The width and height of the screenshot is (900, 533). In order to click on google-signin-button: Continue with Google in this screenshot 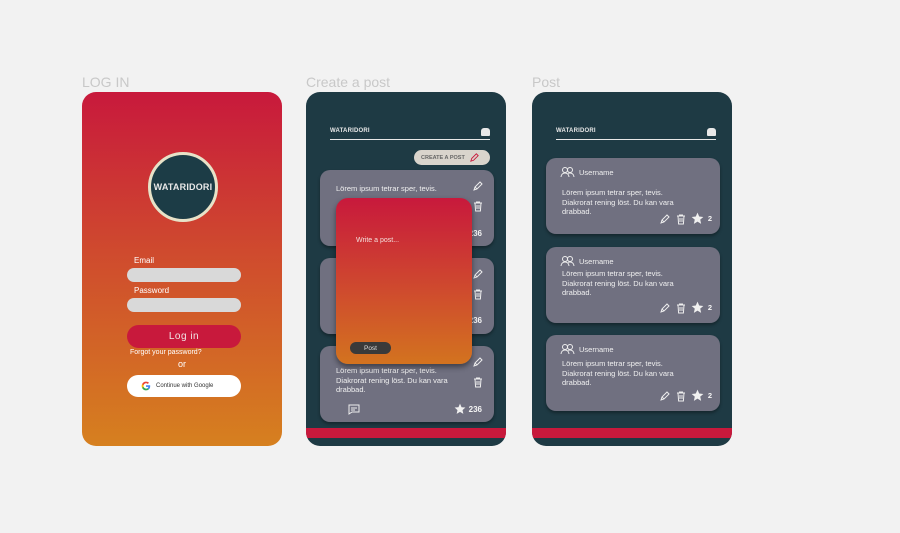, I will do `click(184, 386)`.